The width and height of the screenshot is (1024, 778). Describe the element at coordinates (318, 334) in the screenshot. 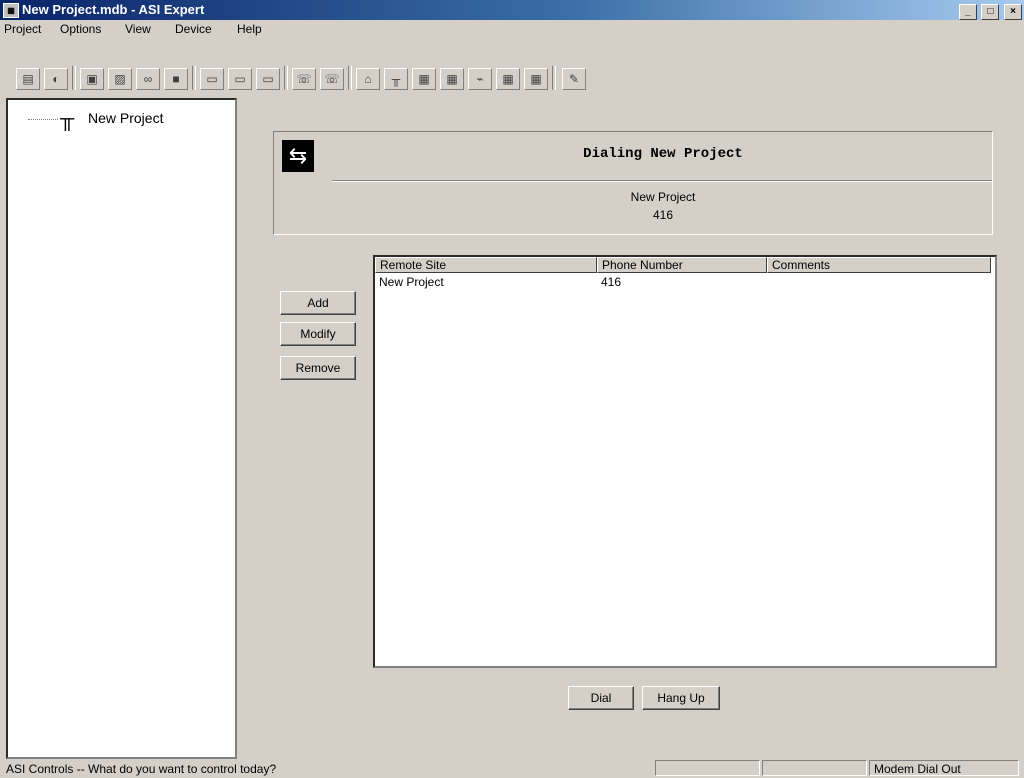

I see `modify-button: Modify` at that location.